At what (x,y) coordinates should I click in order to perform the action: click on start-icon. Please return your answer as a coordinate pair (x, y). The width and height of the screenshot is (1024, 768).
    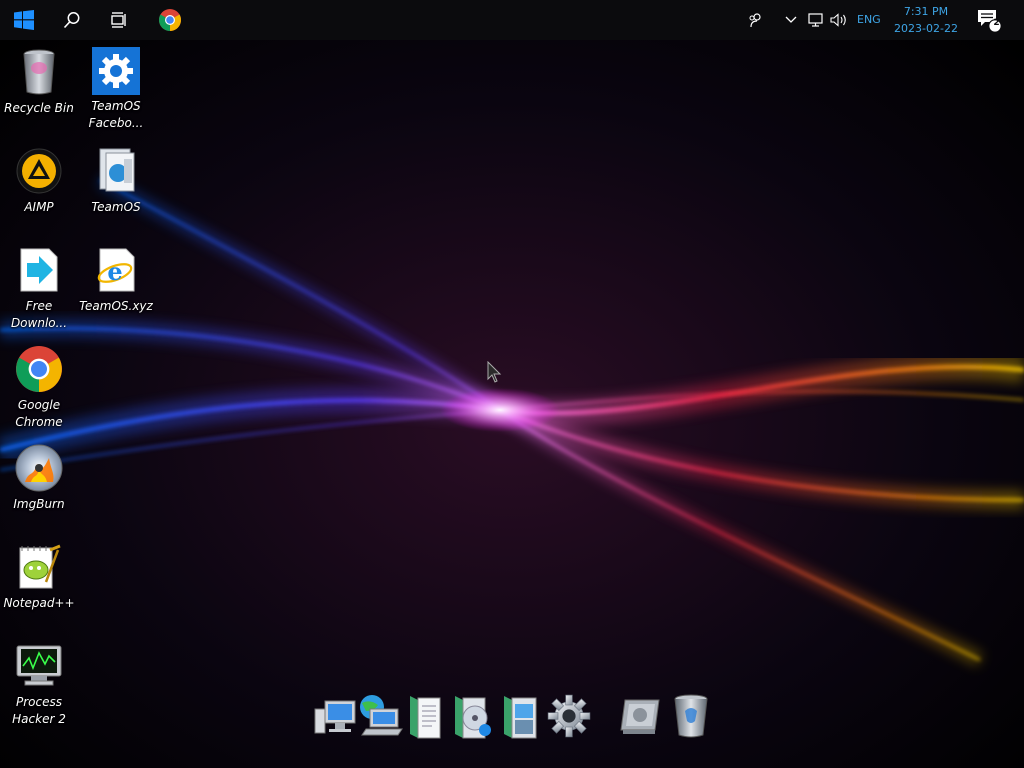
    Looking at the image, I should click on (24, 20).